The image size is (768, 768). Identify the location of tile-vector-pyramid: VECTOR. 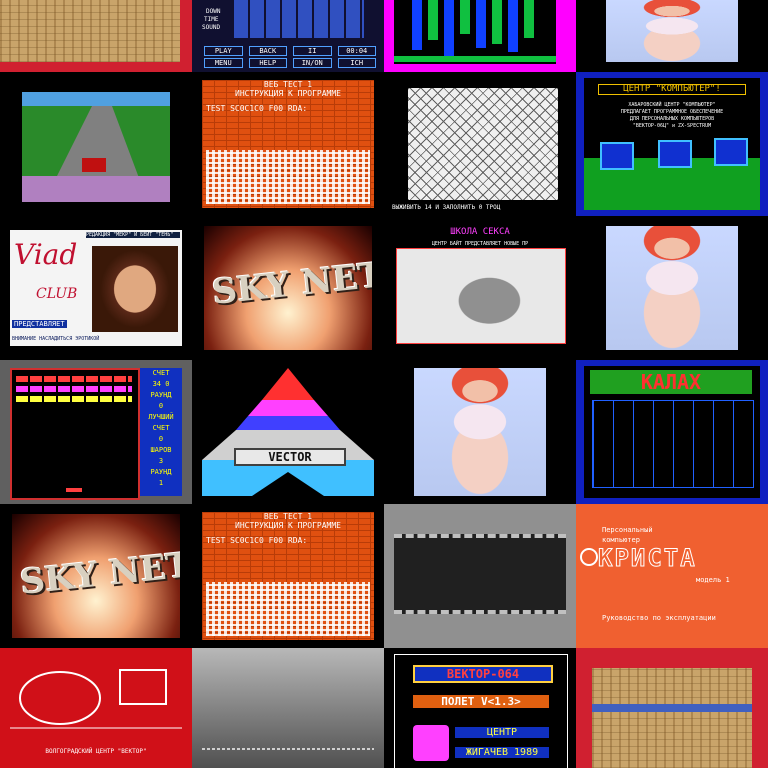
(288, 432).